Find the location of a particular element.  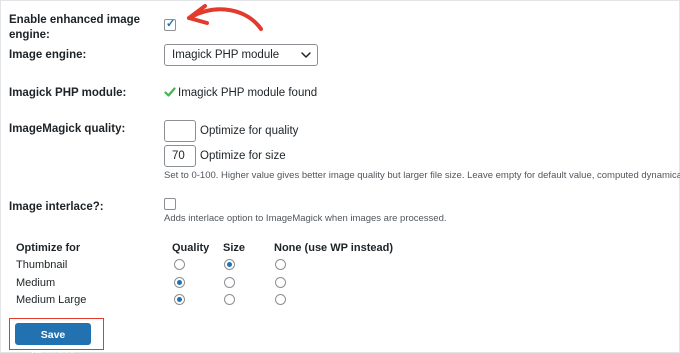

checkmark-icon is located at coordinates (170, 92).